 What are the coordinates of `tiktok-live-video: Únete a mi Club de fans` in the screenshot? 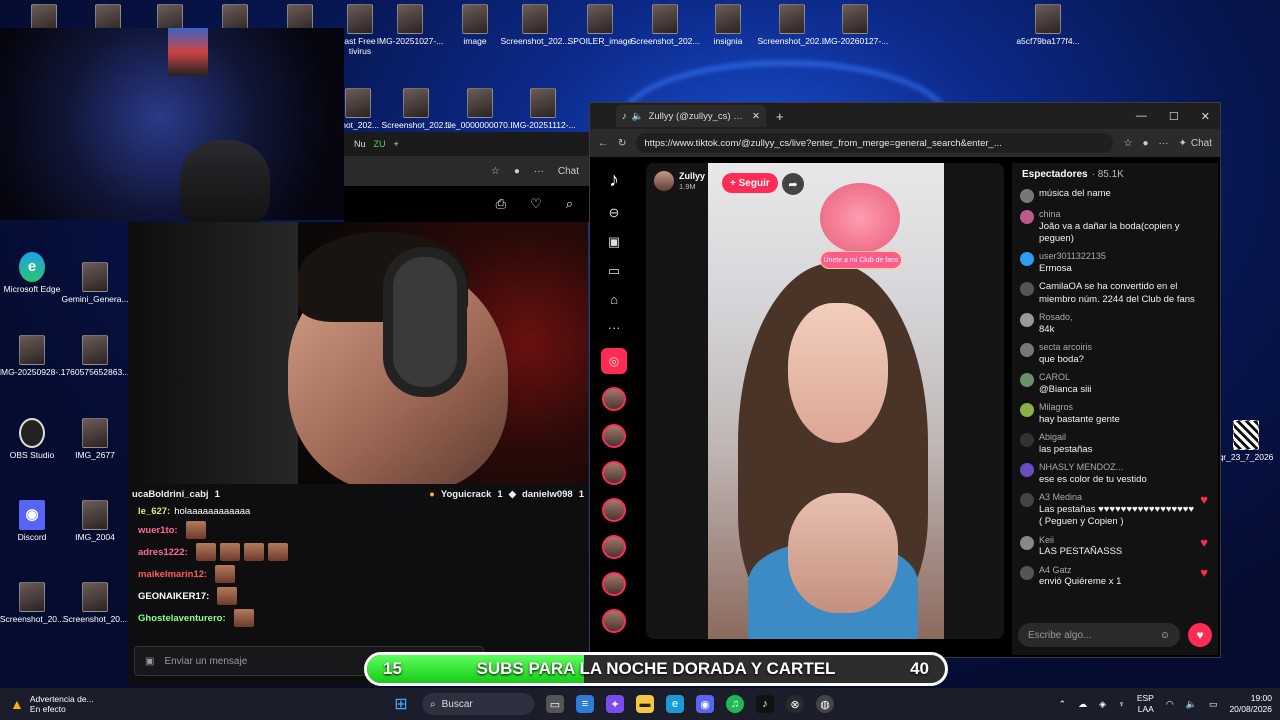 It's located at (826, 401).